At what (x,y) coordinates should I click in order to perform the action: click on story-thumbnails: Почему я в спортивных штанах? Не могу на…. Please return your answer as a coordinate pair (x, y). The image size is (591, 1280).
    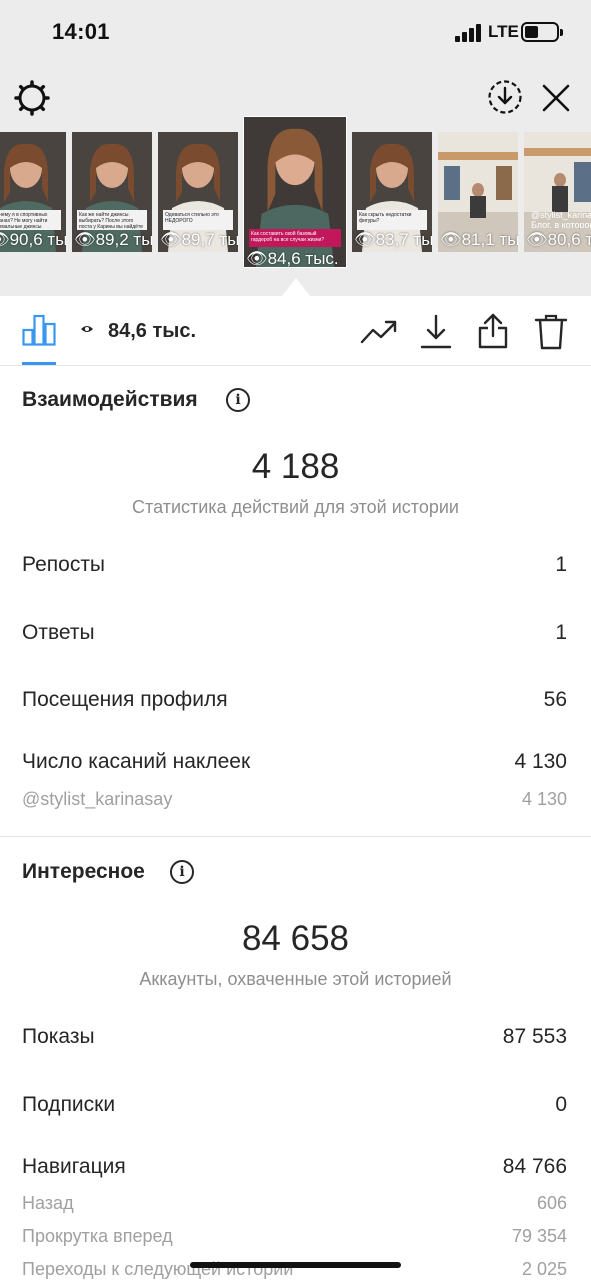
    Looking at the image, I should click on (295, 196).